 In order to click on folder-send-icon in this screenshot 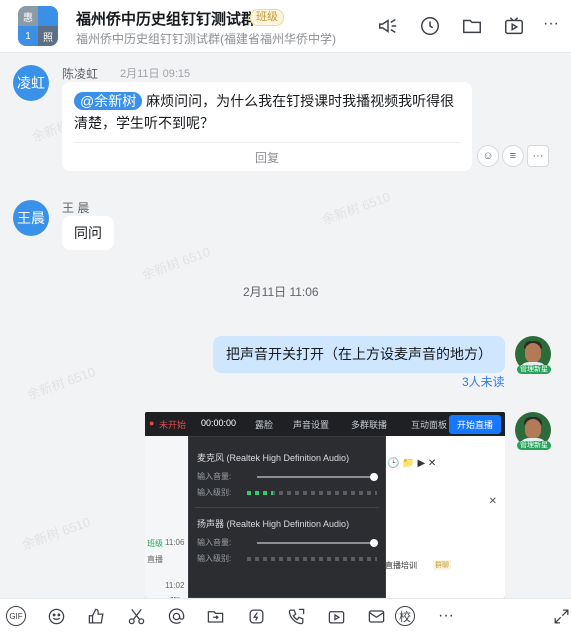, I will do `click(215, 616)`.